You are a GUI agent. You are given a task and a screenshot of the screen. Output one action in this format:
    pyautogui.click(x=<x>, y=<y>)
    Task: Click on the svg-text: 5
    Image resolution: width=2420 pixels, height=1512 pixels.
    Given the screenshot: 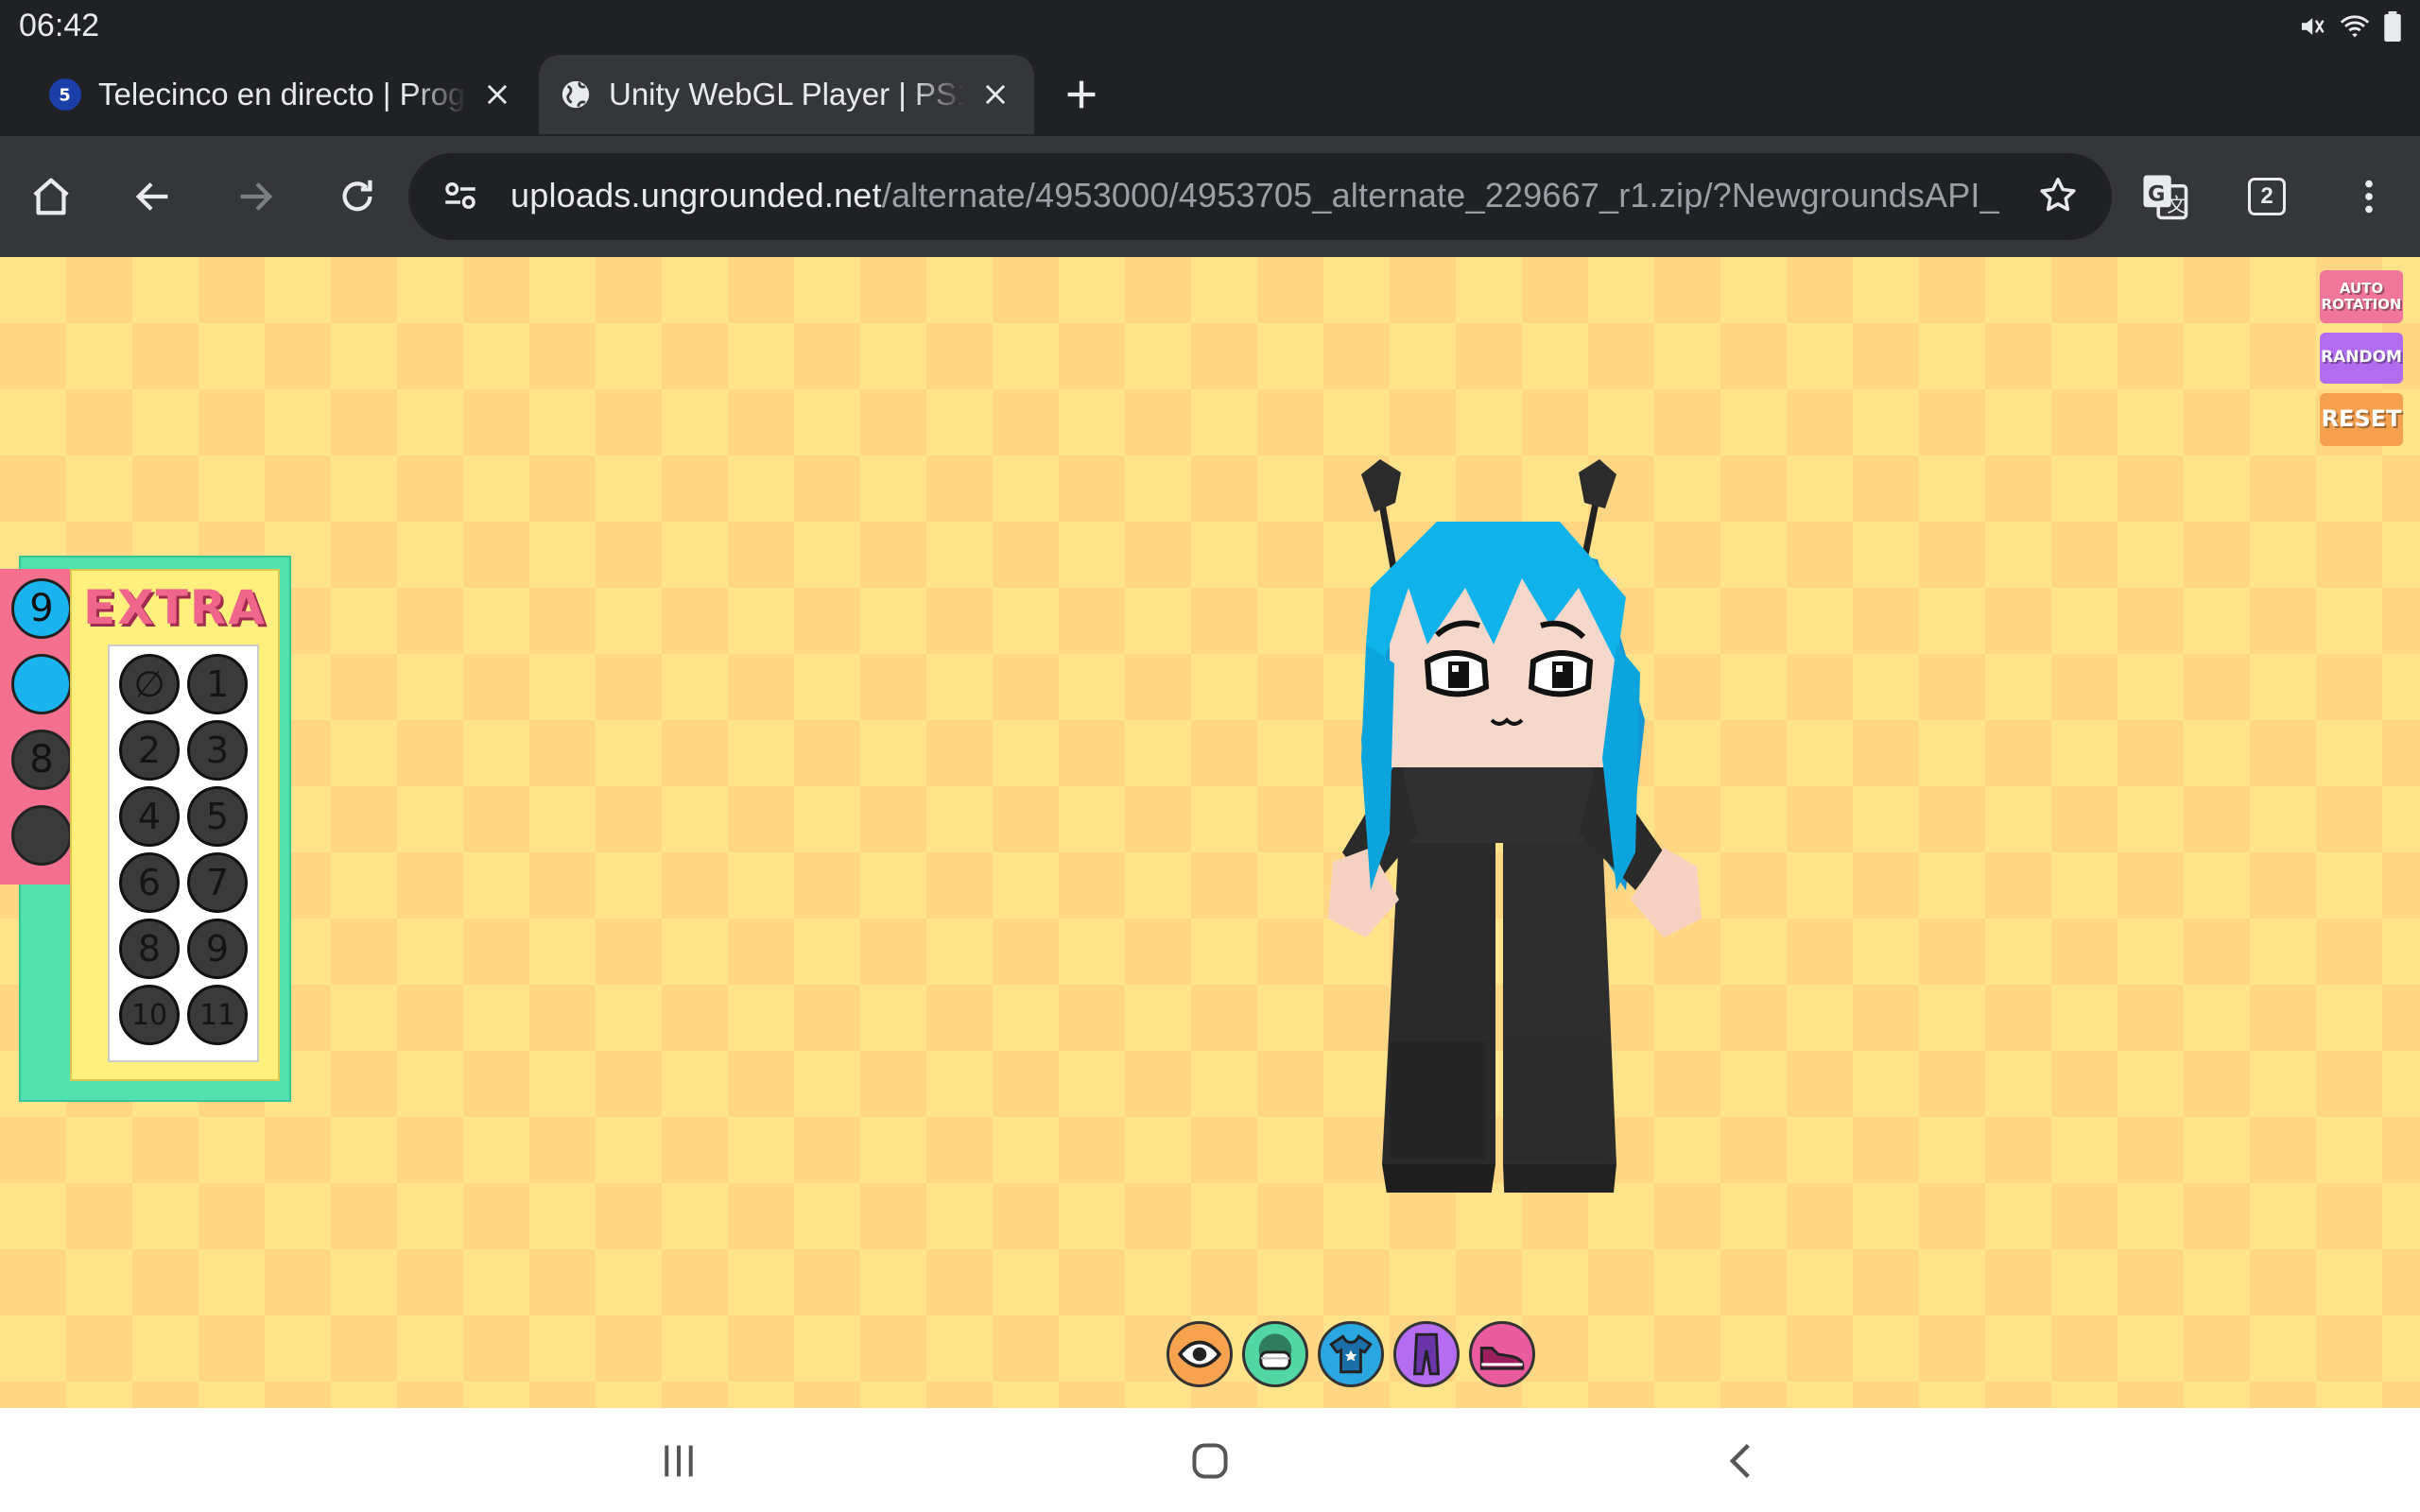 What is the action you would take?
    pyautogui.click(x=64, y=96)
    